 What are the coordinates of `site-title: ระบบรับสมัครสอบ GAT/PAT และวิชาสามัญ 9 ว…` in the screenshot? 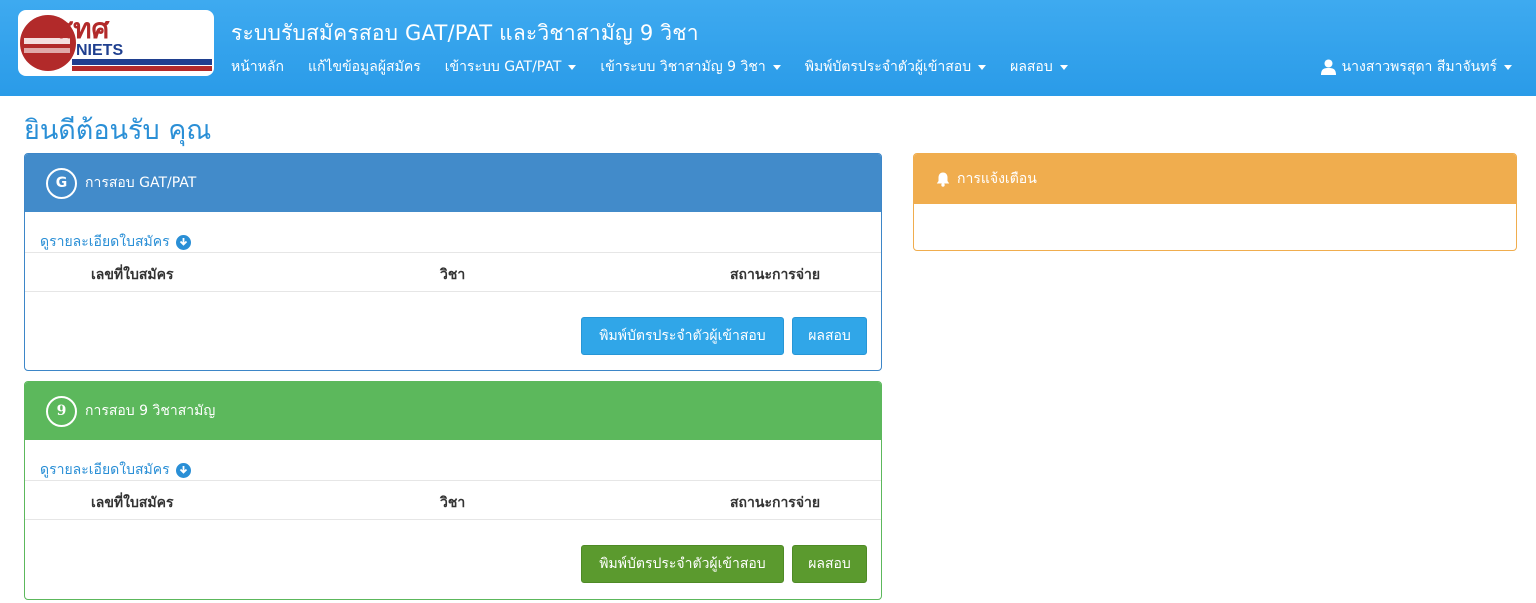 It's located at (465, 33).